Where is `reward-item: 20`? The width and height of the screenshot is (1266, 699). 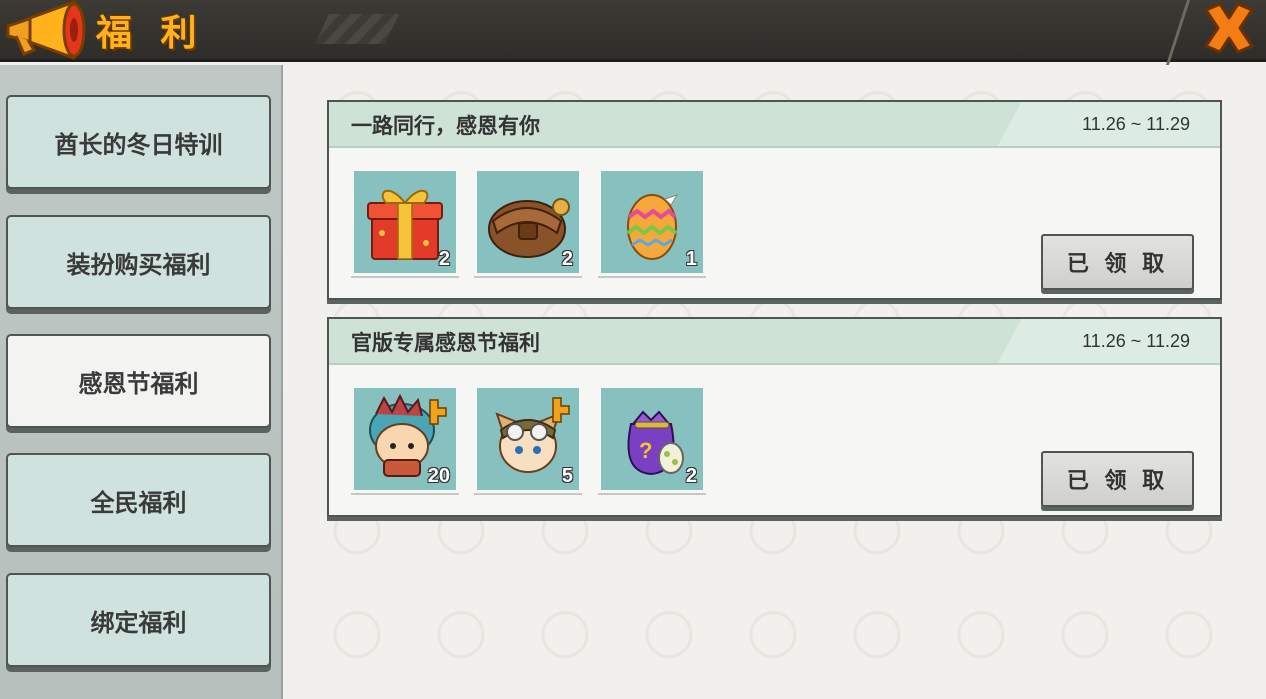
reward-item: 20 is located at coordinates (405, 439).